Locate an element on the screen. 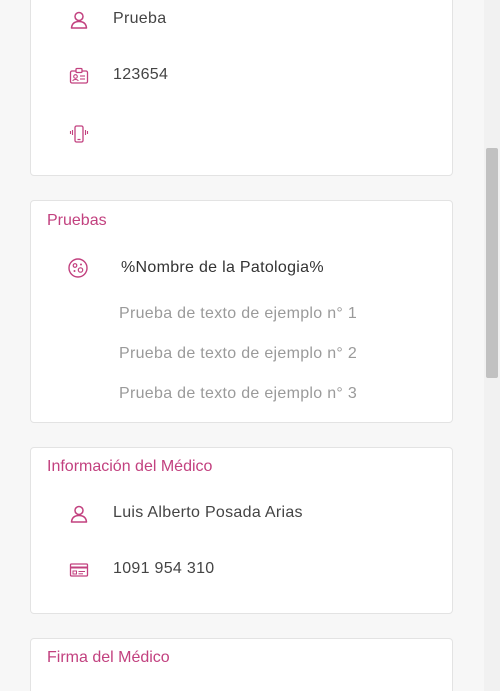 This screenshot has width=500, height=691. license-card-icon is located at coordinates (79, 570).